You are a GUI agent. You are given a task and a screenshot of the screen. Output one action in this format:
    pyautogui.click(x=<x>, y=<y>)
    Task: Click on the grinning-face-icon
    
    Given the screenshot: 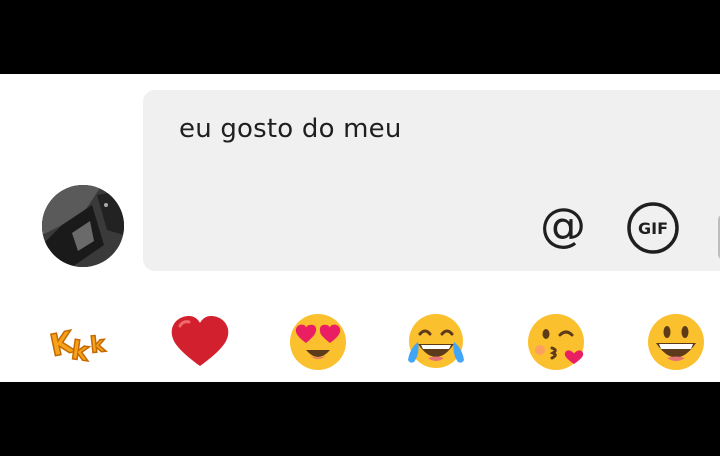 What is the action you would take?
    pyautogui.click(x=676, y=342)
    